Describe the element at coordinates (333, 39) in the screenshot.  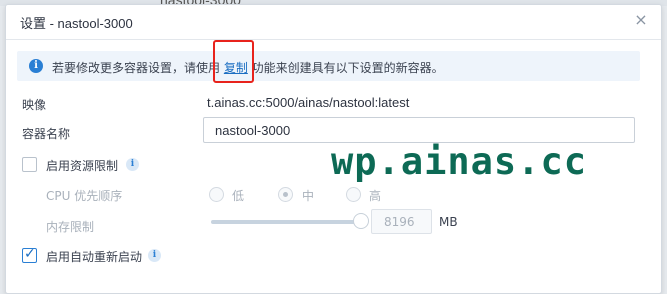
I see `title-divider` at that location.